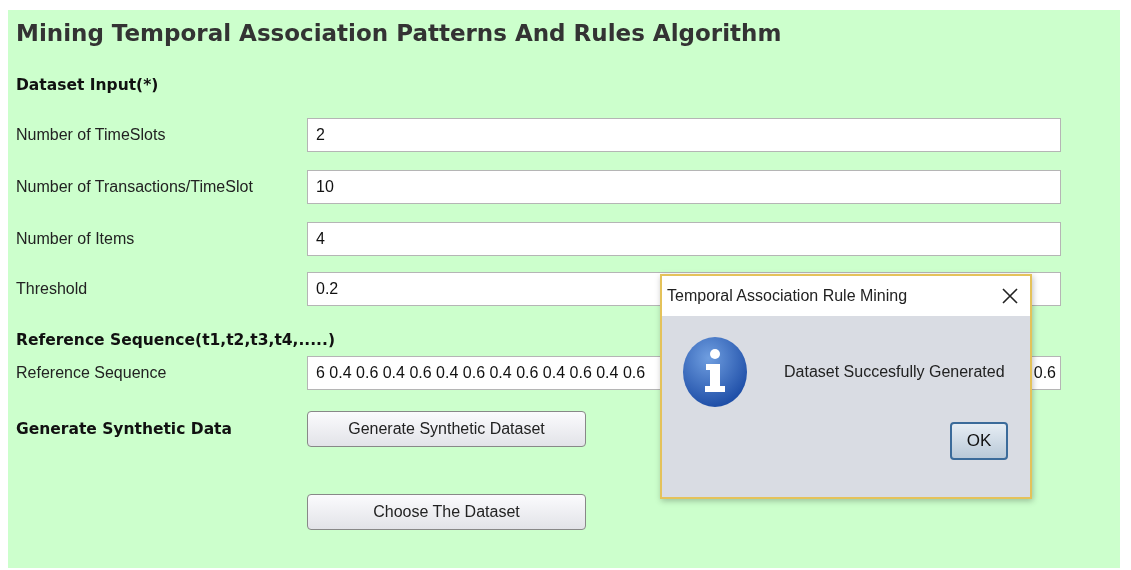 The width and height of the screenshot is (1131, 570). Describe the element at coordinates (88, 85) in the screenshot. I see `section-heading: Dataset Input(*)` at that location.